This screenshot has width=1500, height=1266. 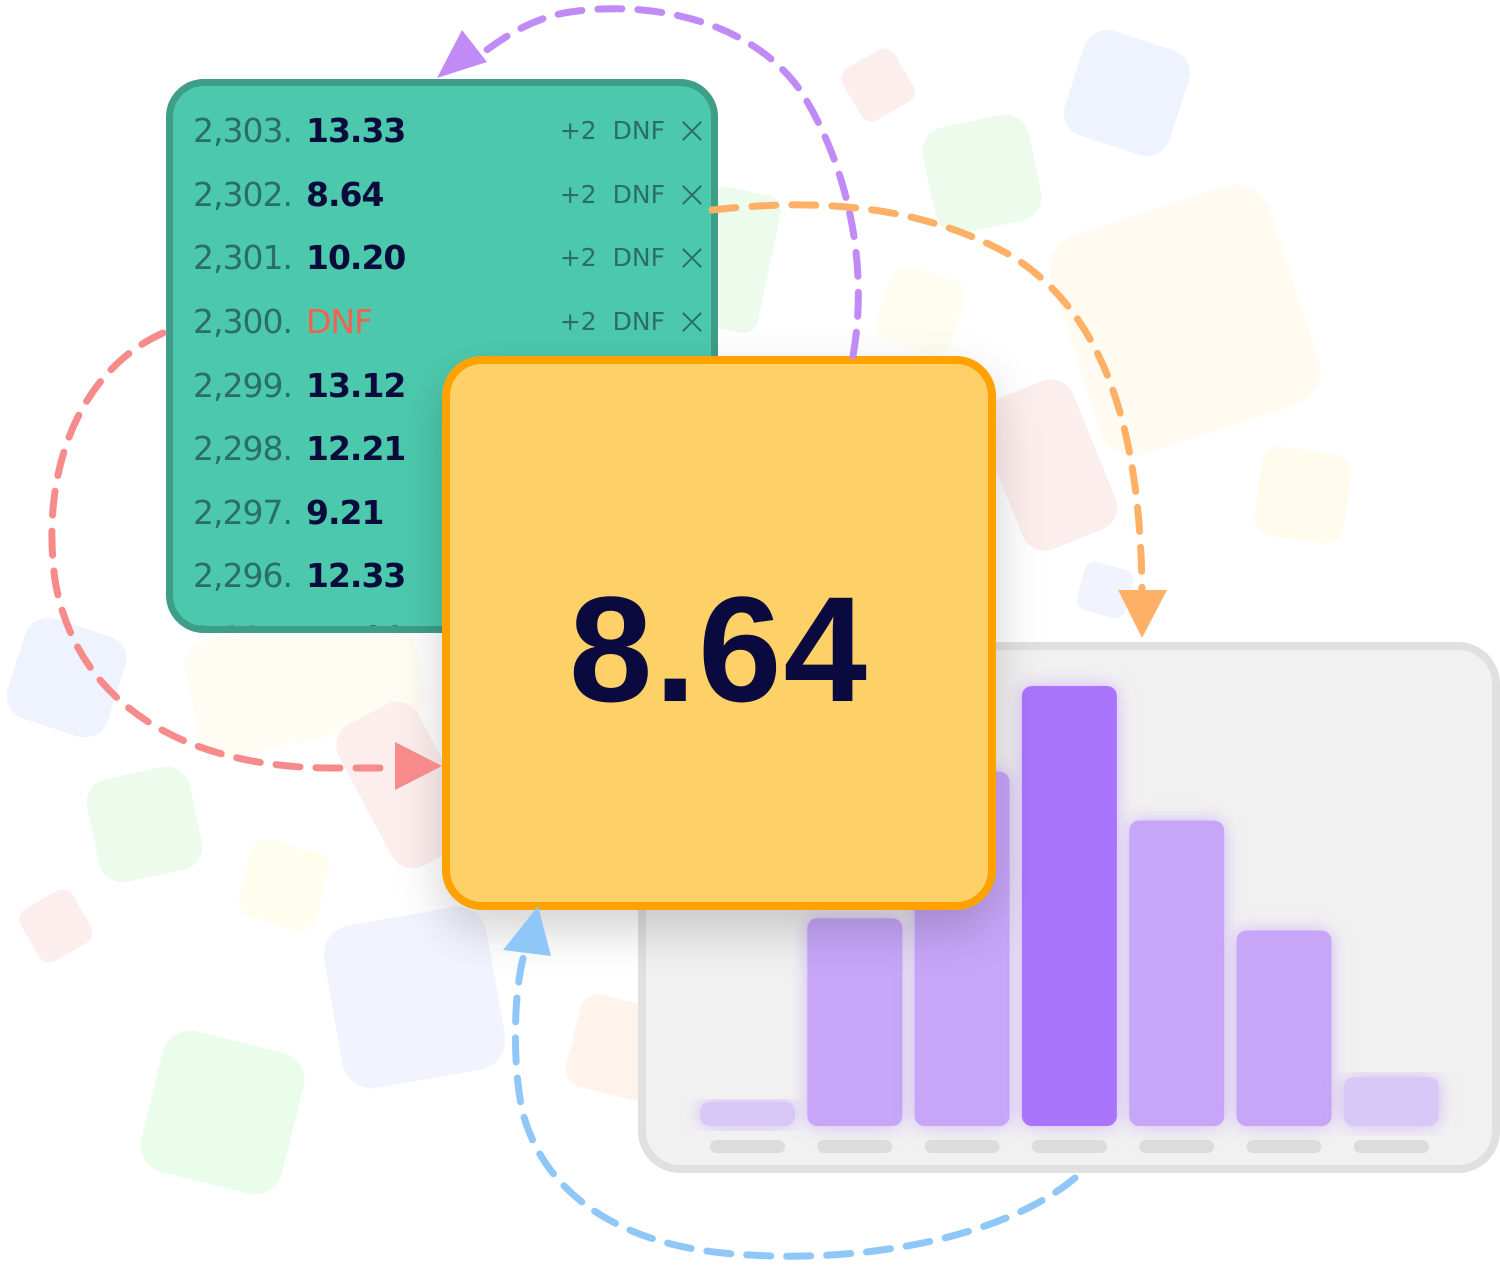 What do you see at coordinates (1142, 614) in the screenshot?
I see `orange-arrowhead-icon` at bounding box center [1142, 614].